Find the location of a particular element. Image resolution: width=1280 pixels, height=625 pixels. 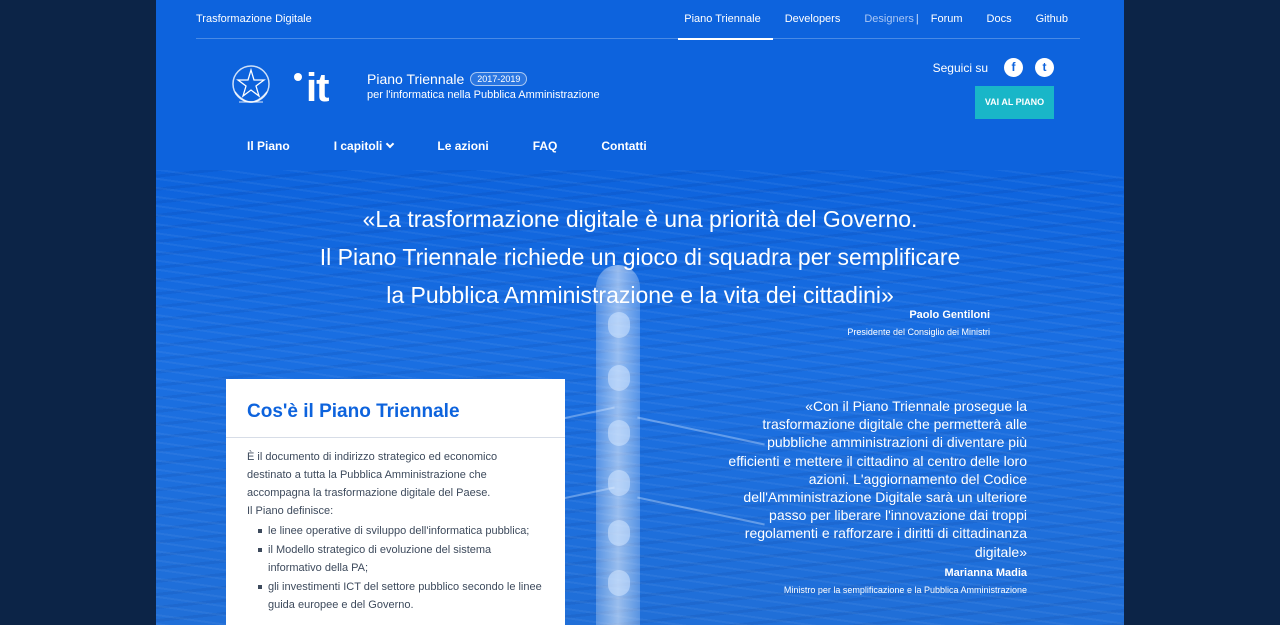

year-badge: 2017-2019 is located at coordinates (499, 79).